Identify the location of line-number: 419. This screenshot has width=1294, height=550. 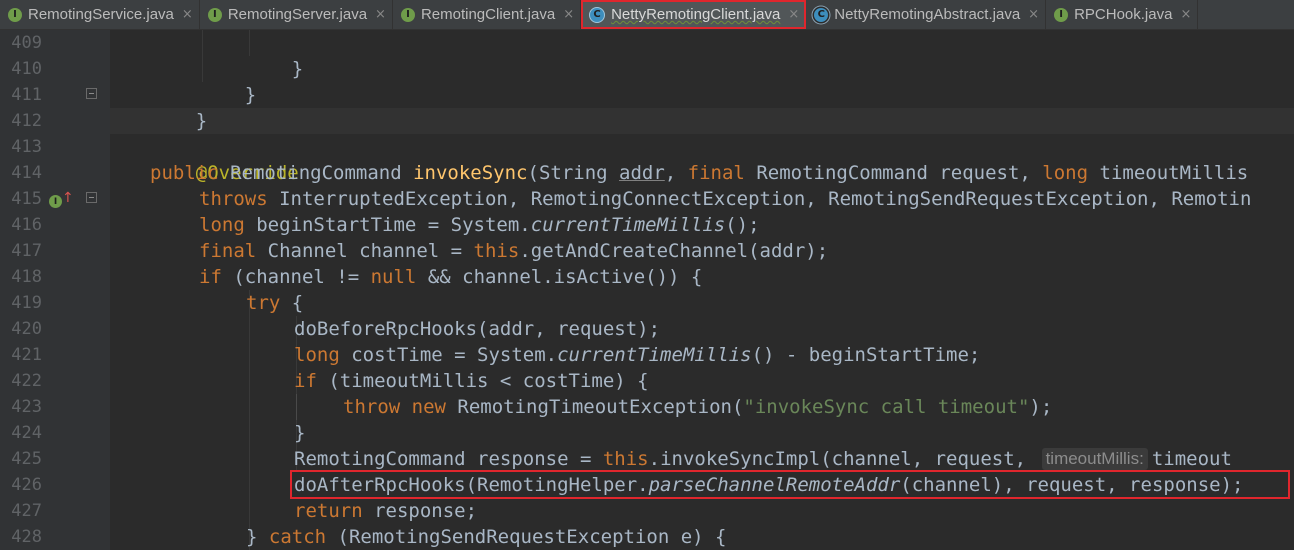
(26, 303).